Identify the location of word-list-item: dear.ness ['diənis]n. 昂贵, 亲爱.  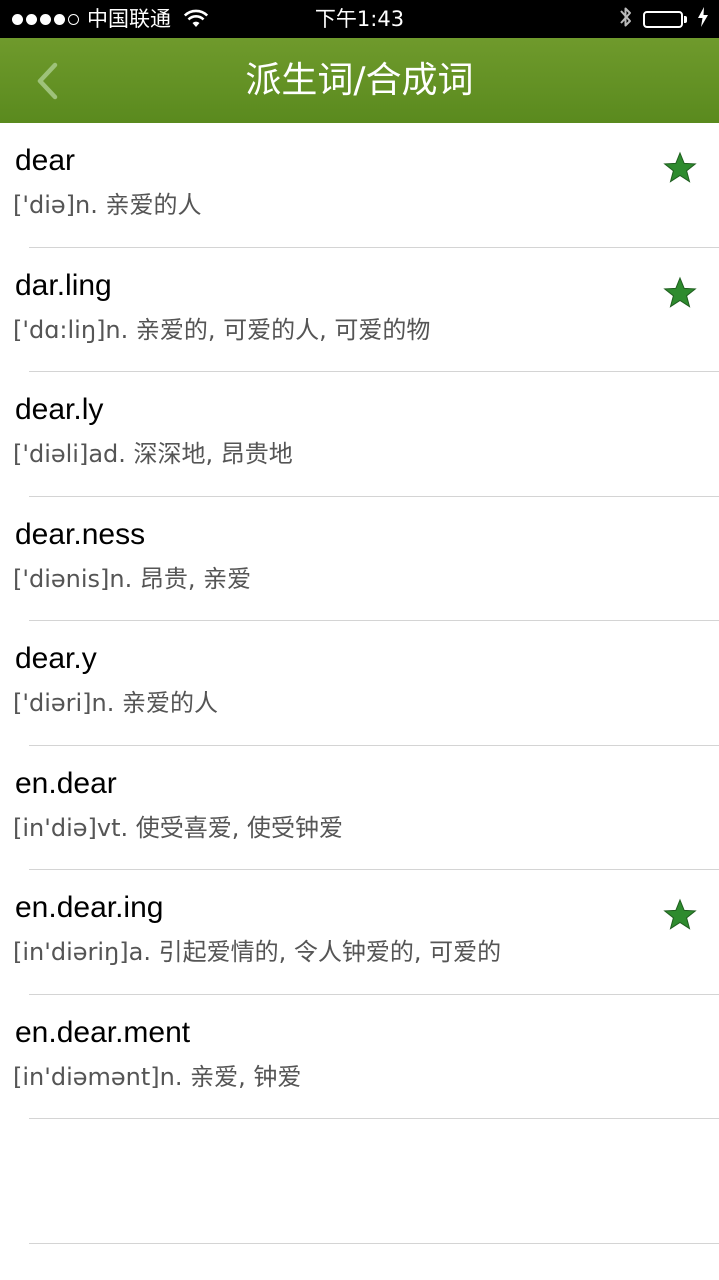
(359, 559).